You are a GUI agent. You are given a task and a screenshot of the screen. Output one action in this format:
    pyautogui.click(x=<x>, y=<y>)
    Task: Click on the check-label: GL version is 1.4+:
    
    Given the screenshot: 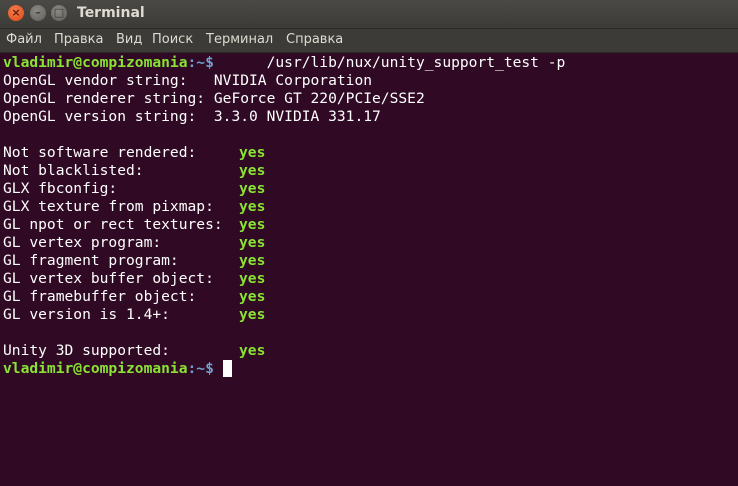 What is the action you would take?
    pyautogui.click(x=86, y=314)
    